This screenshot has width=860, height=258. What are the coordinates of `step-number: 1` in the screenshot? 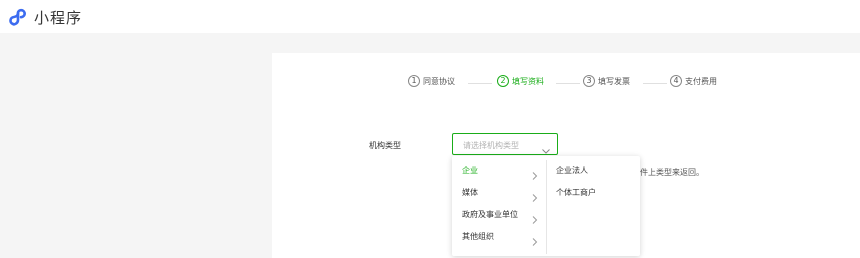 It's located at (414, 81).